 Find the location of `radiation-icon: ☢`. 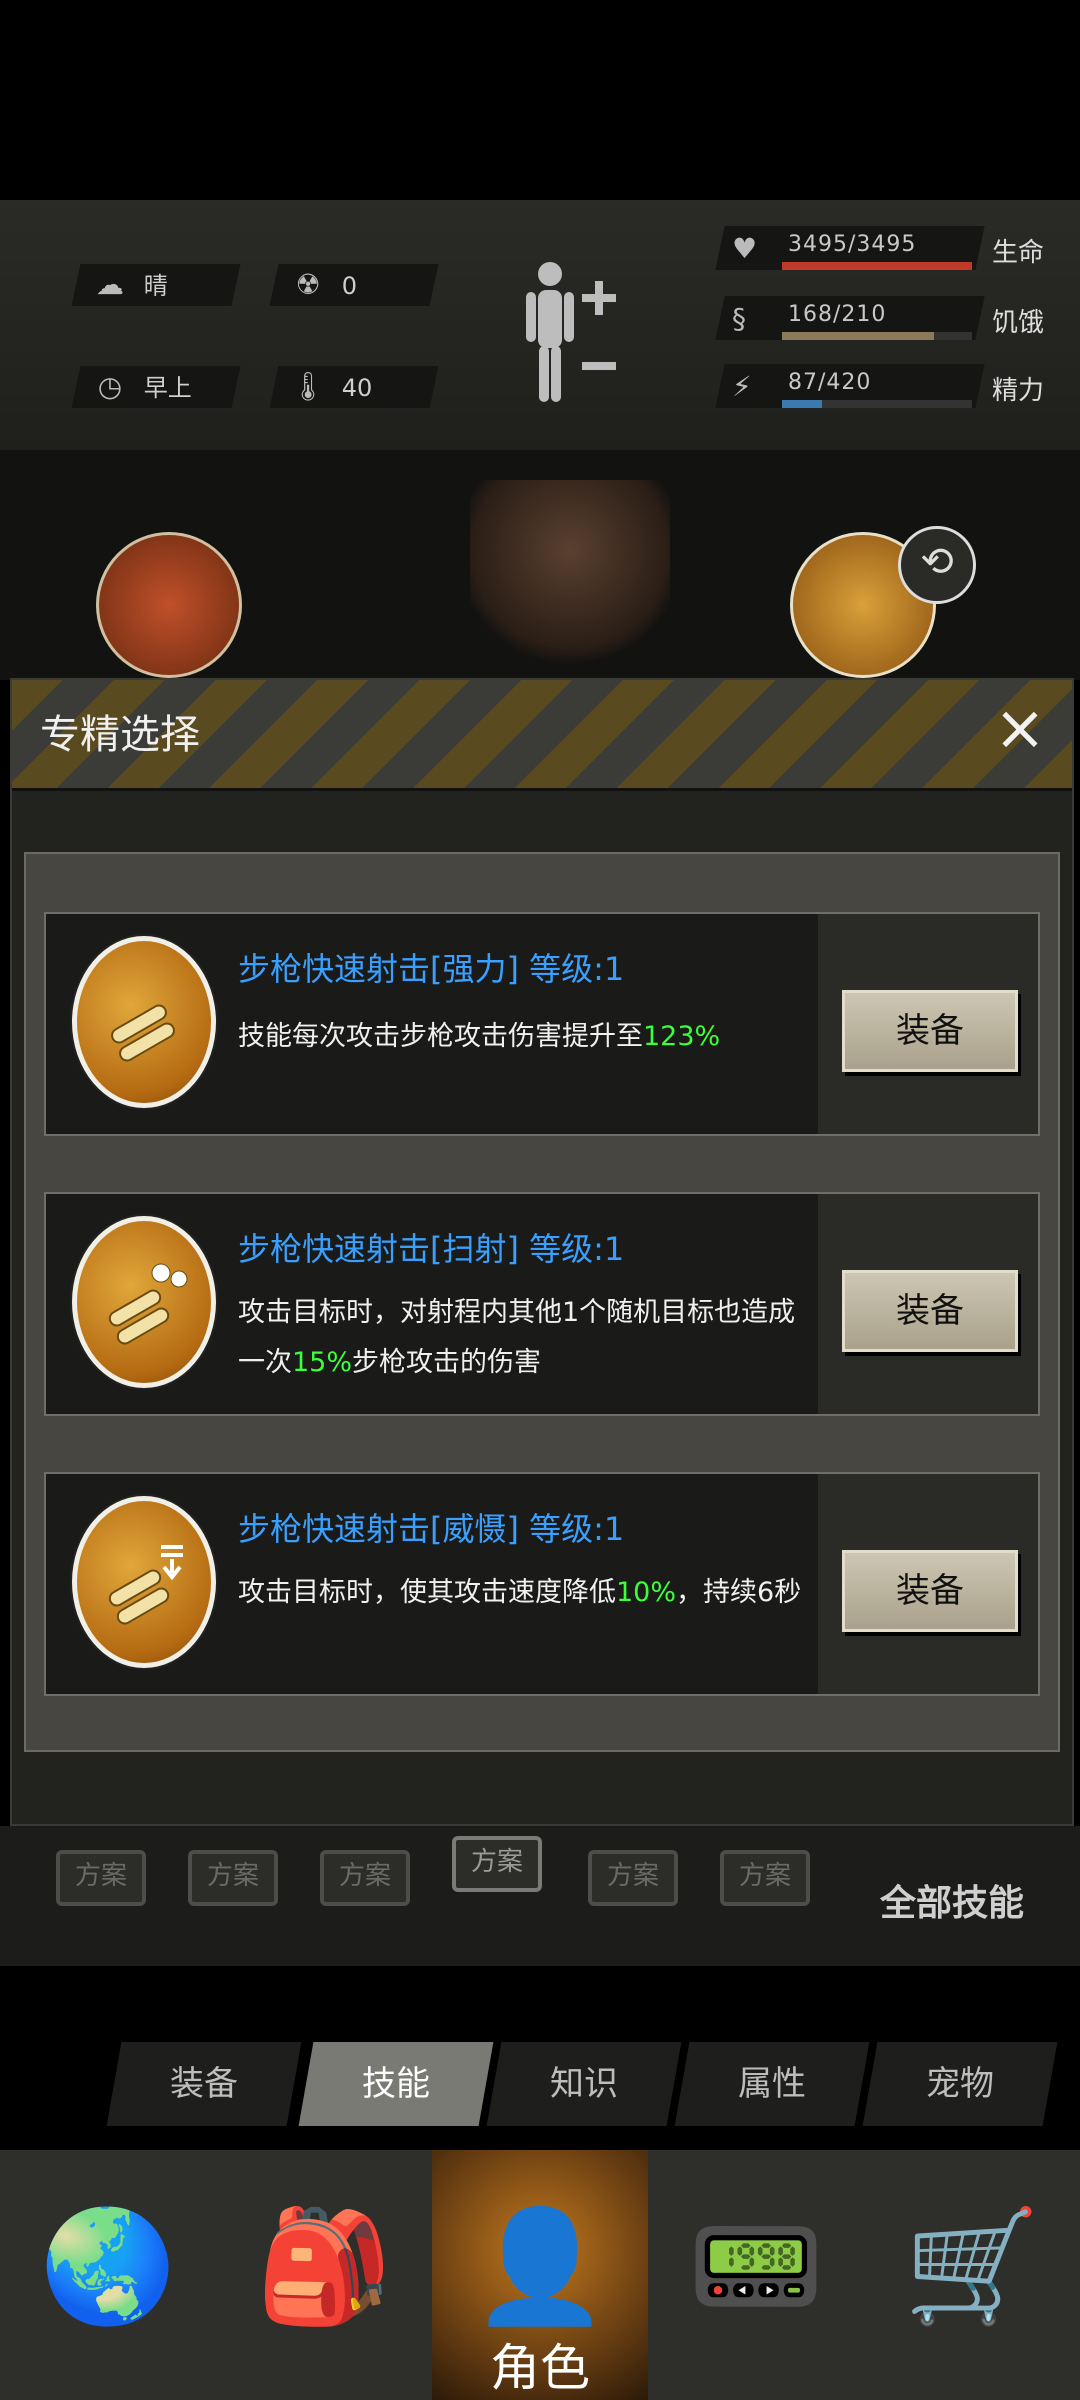

radiation-icon: ☢ is located at coordinates (308, 284).